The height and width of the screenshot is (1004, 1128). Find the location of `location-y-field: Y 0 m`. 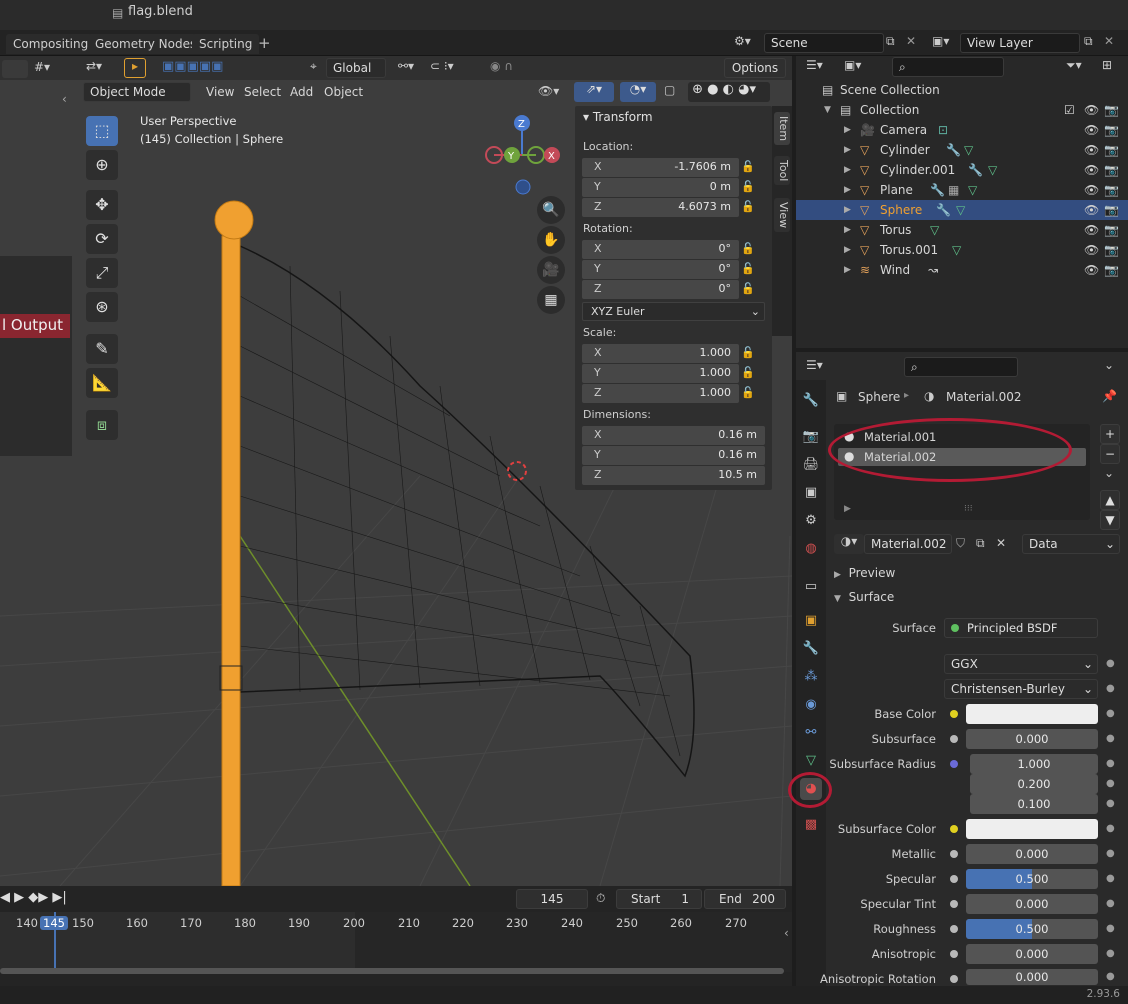

location-y-field: Y 0 m is located at coordinates (660, 187).